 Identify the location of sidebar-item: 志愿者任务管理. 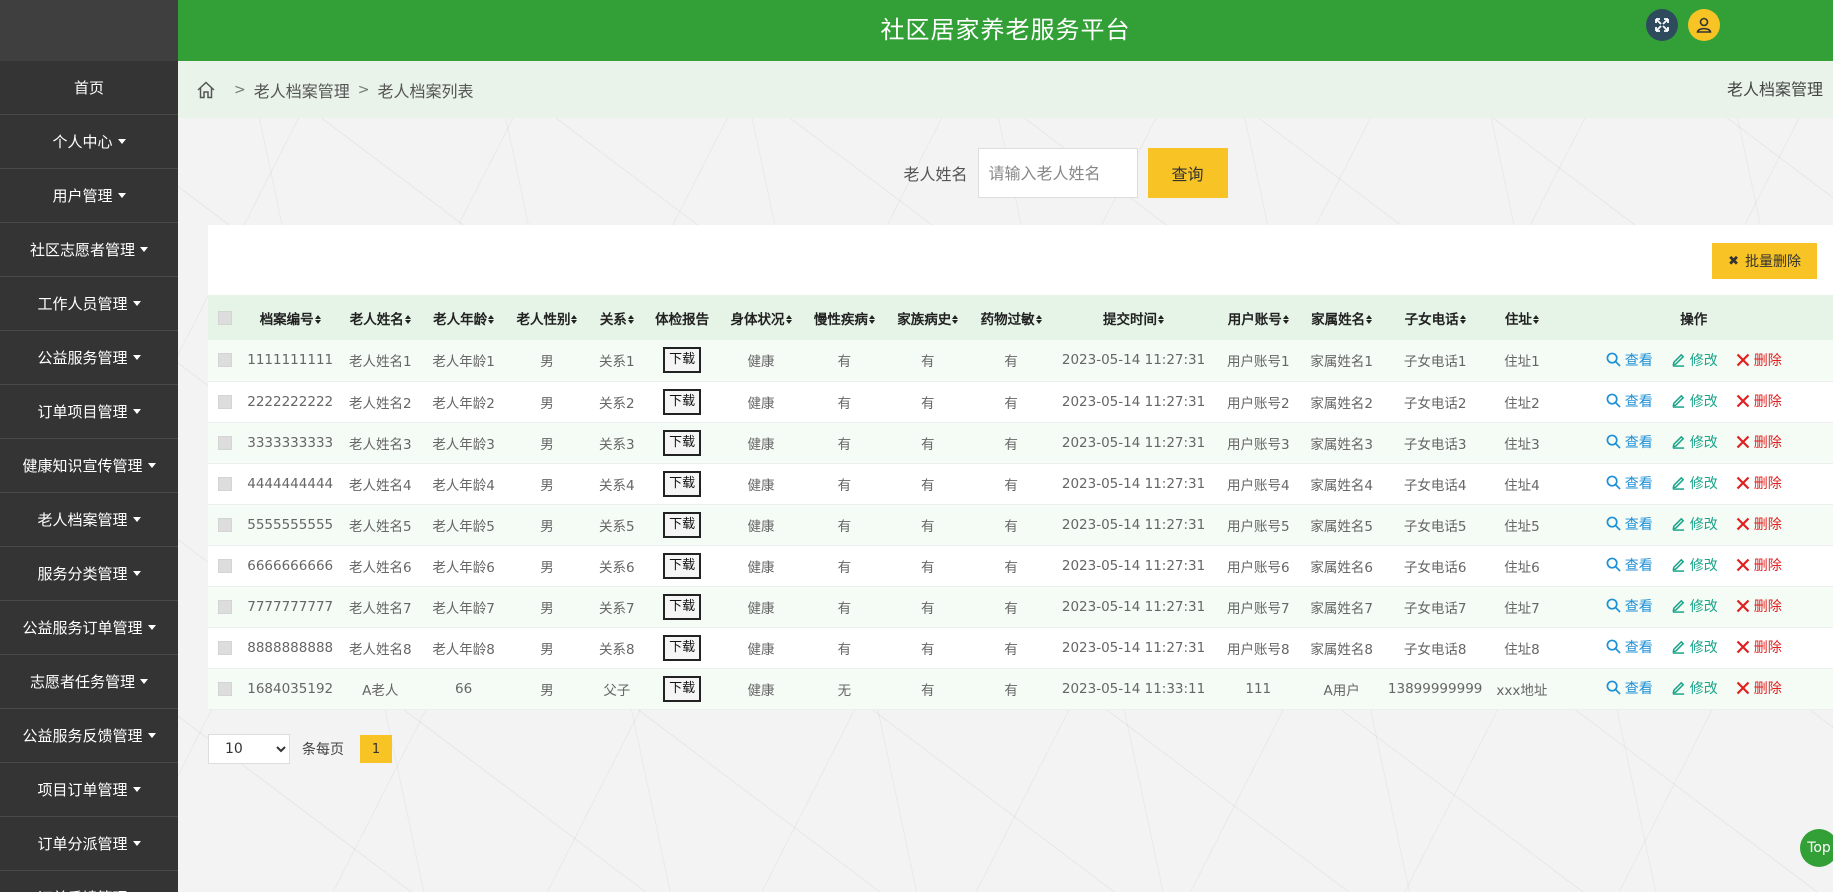
(89, 682).